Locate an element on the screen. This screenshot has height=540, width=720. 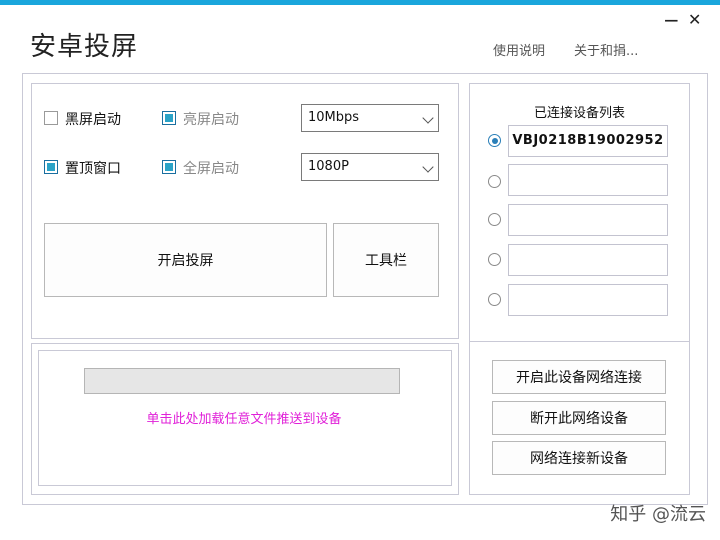
minimize-button: − is located at coordinates (671, 20).